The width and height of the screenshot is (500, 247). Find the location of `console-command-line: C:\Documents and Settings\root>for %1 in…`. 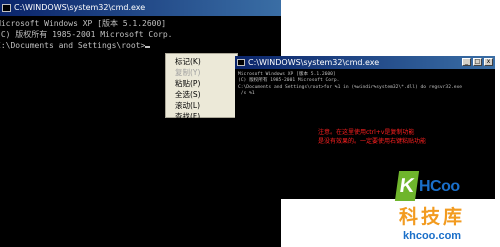

console-command-line: C:\Documents and Settings\root>for %1 in… is located at coordinates (350, 87).